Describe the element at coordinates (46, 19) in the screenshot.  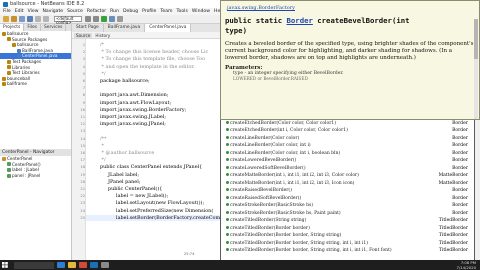
I see `redo-icon` at that location.